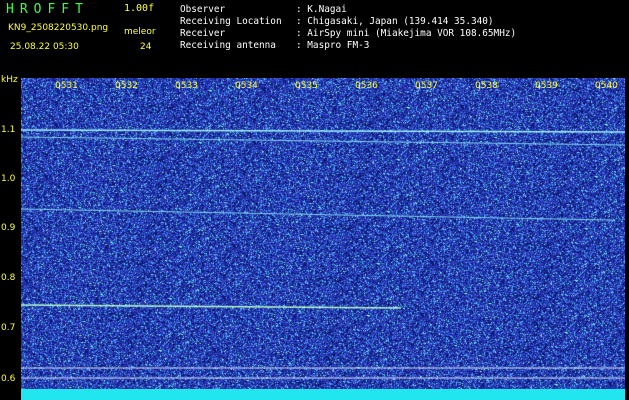 The height and width of the screenshot is (400, 629). Describe the element at coordinates (246, 86) in the screenshot. I see `time-tick: 0534` at that location.